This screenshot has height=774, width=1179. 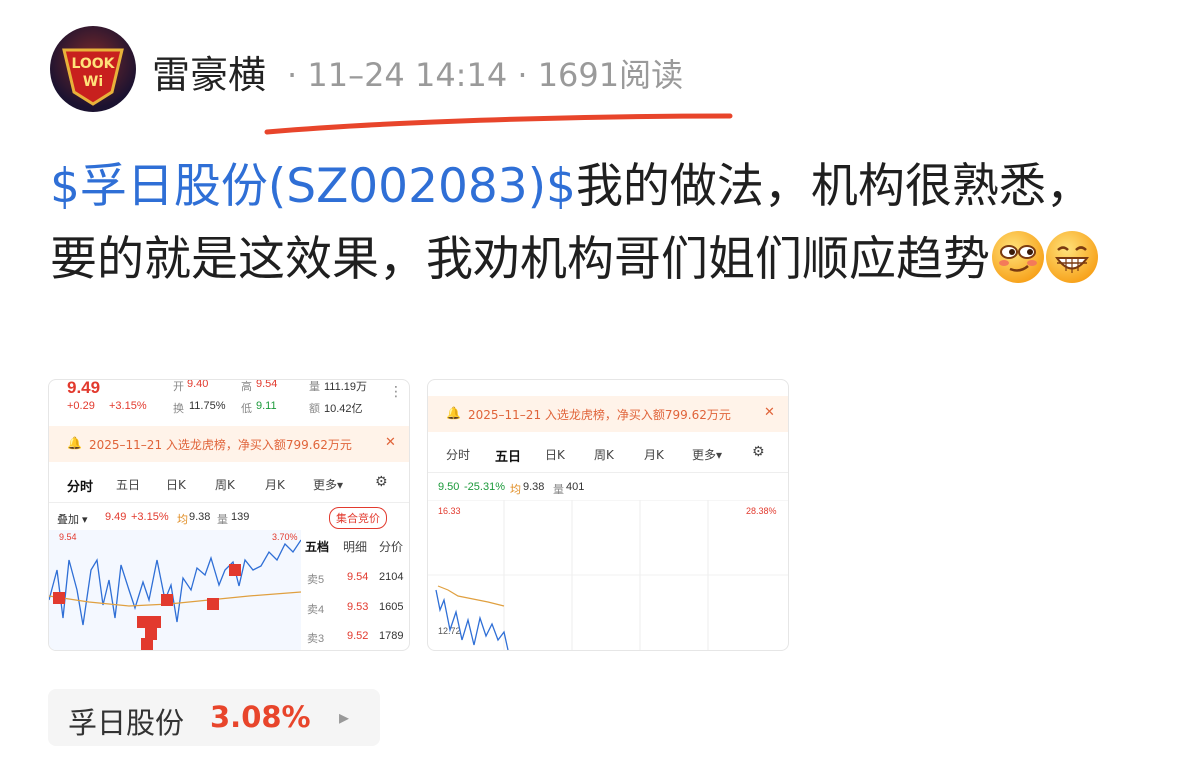 What do you see at coordinates (391, 577) in the screenshot?
I see `ask5-volume: 2104` at bounding box center [391, 577].